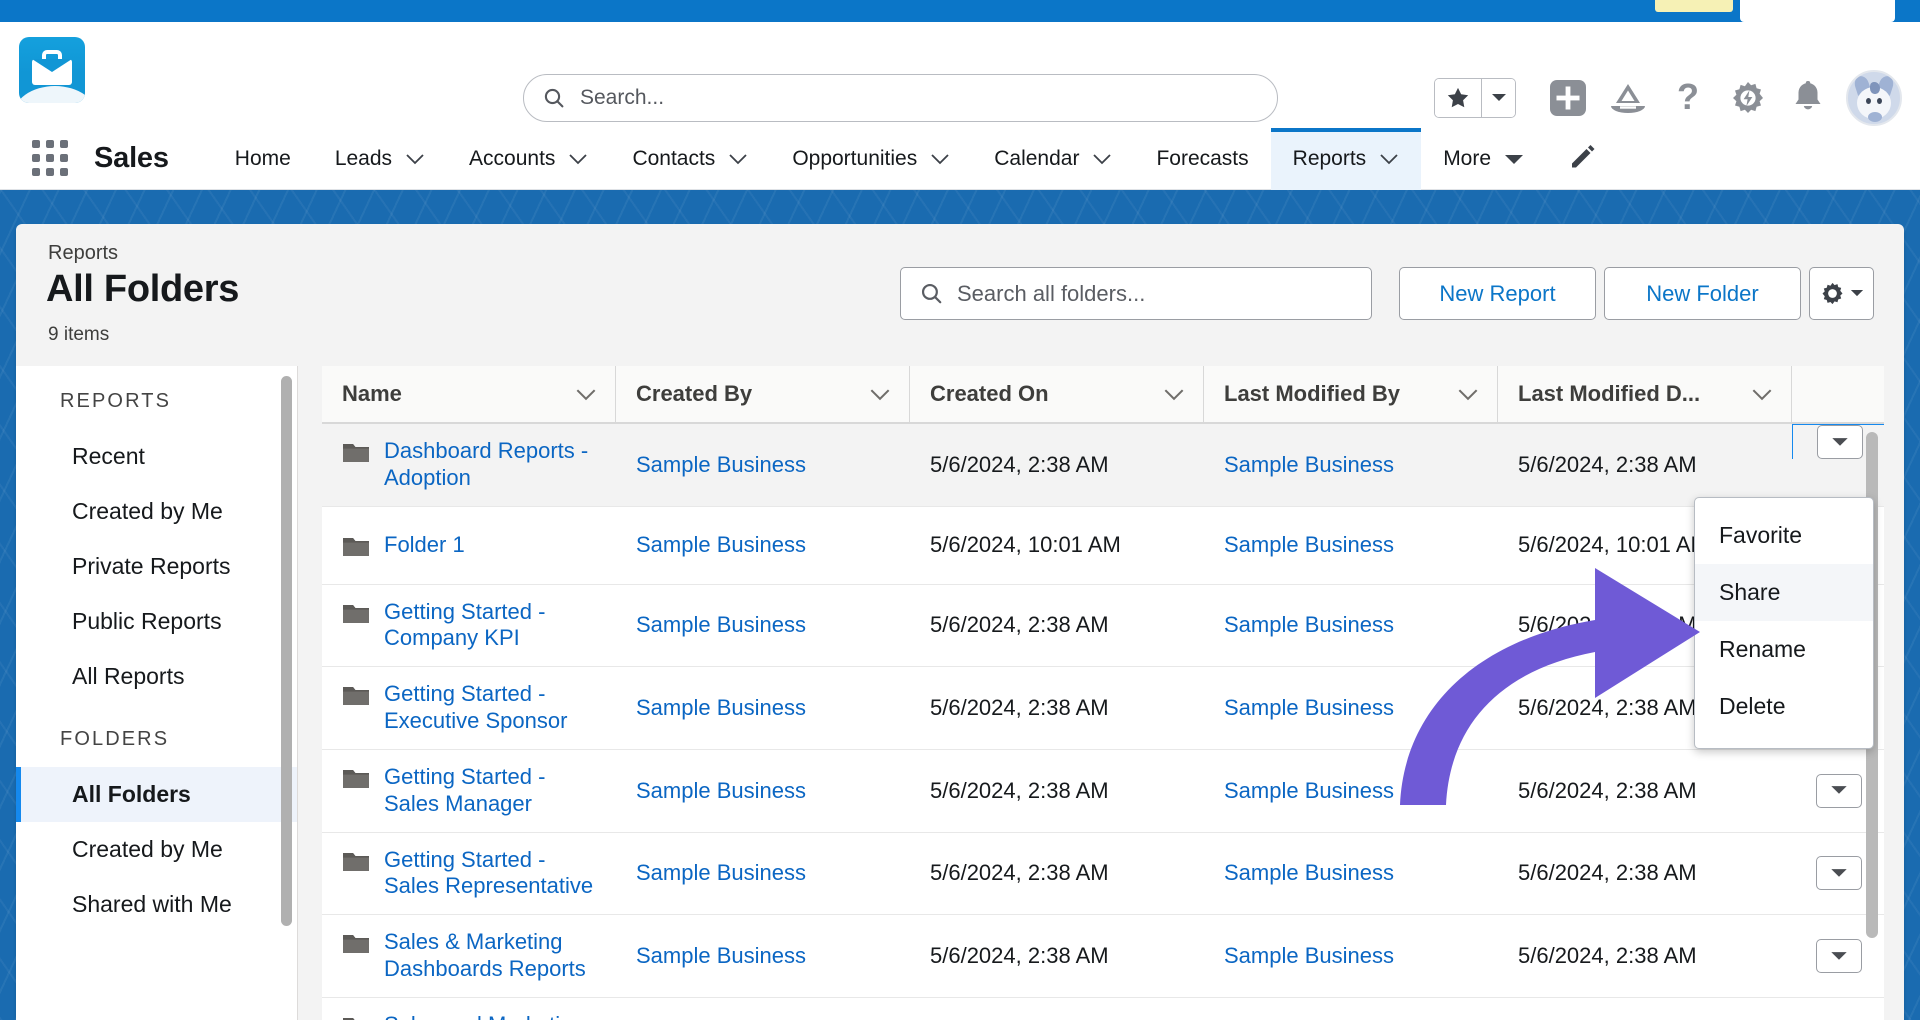 Image resolution: width=1920 pixels, height=1020 pixels. I want to click on new-report-button: New Report, so click(1497, 293).